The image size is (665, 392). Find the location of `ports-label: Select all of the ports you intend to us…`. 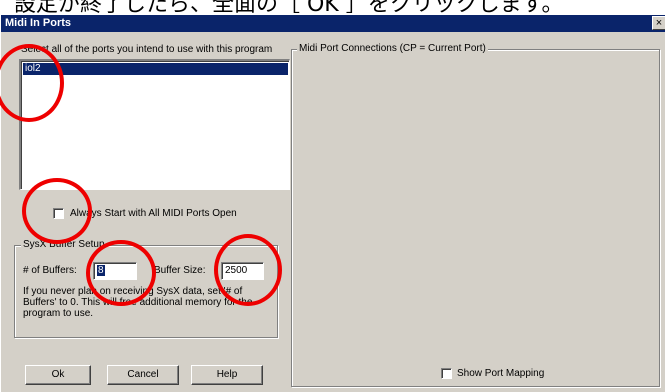

ports-label: Select all of the ports you intend to us… is located at coordinates (147, 49).